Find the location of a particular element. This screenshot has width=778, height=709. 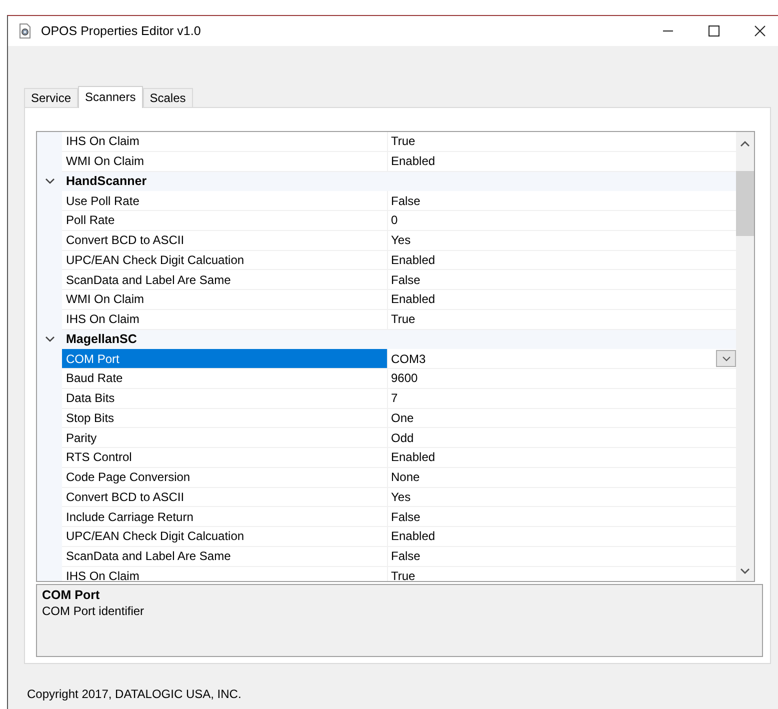

property-value: 0 is located at coordinates (394, 220).